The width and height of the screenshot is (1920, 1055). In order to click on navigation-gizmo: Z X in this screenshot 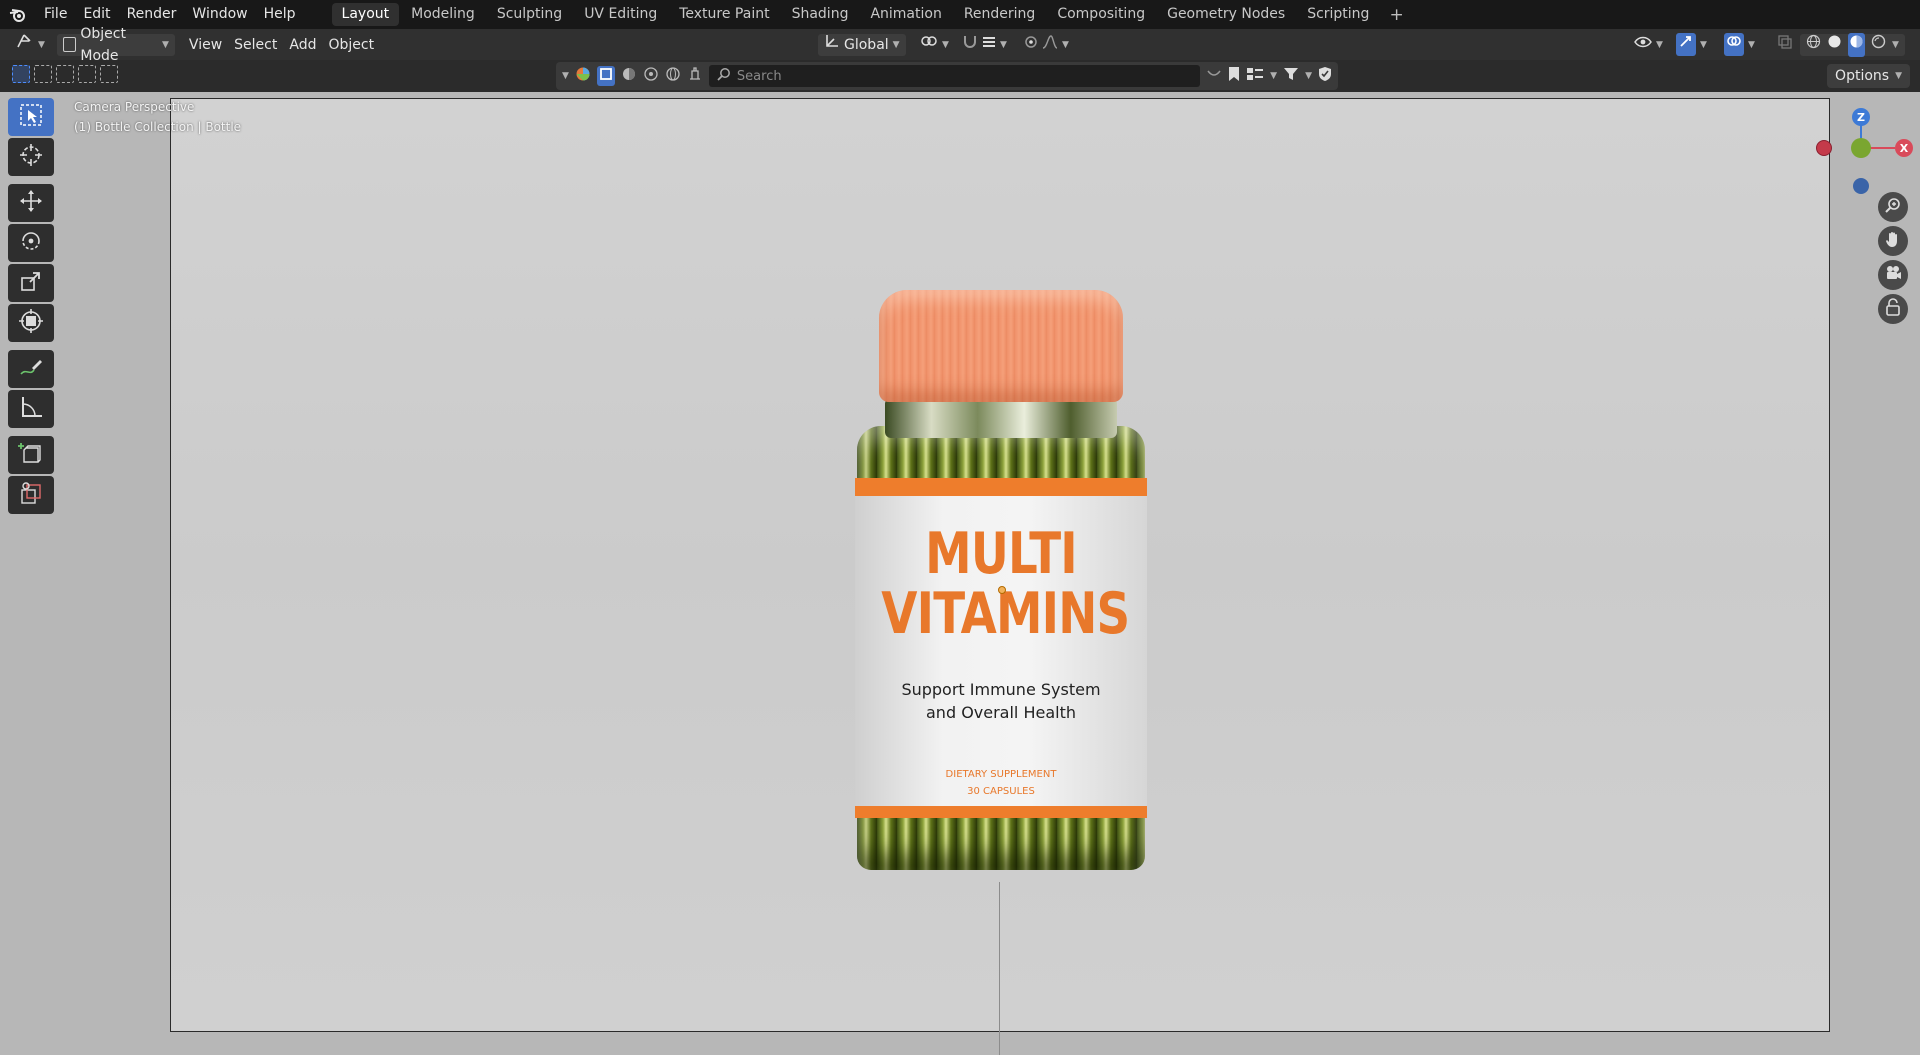, I will do `click(1865, 147)`.